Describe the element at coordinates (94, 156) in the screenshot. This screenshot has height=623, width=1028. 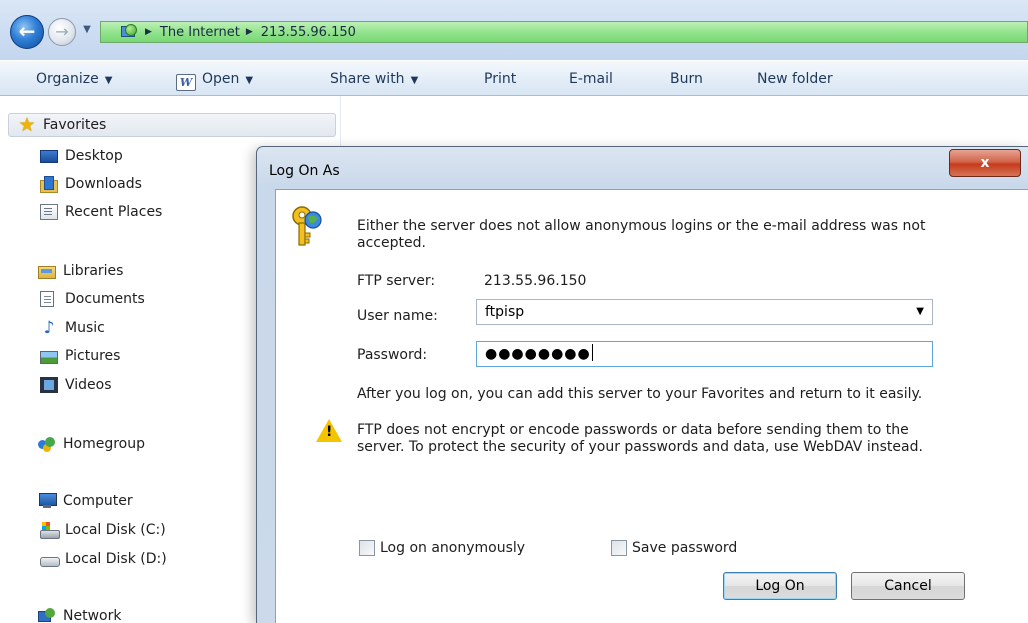
I see `sidebar-item-label: Desktop` at that location.